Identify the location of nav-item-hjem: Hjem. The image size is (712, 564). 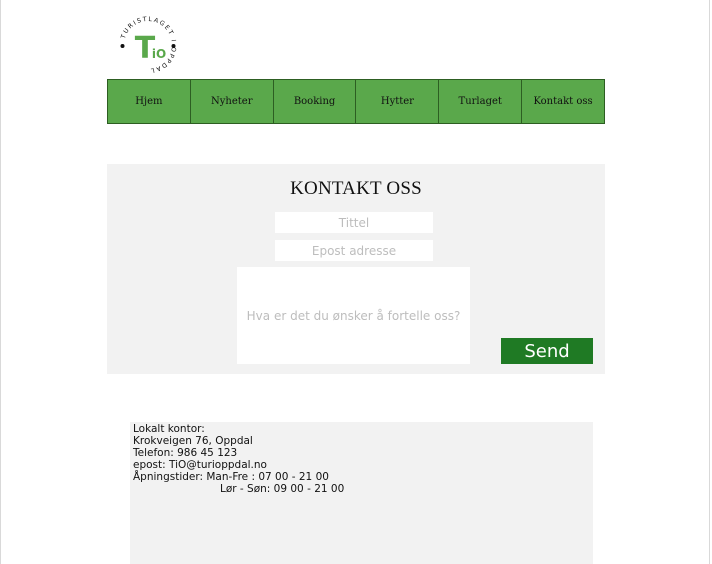
(149, 101).